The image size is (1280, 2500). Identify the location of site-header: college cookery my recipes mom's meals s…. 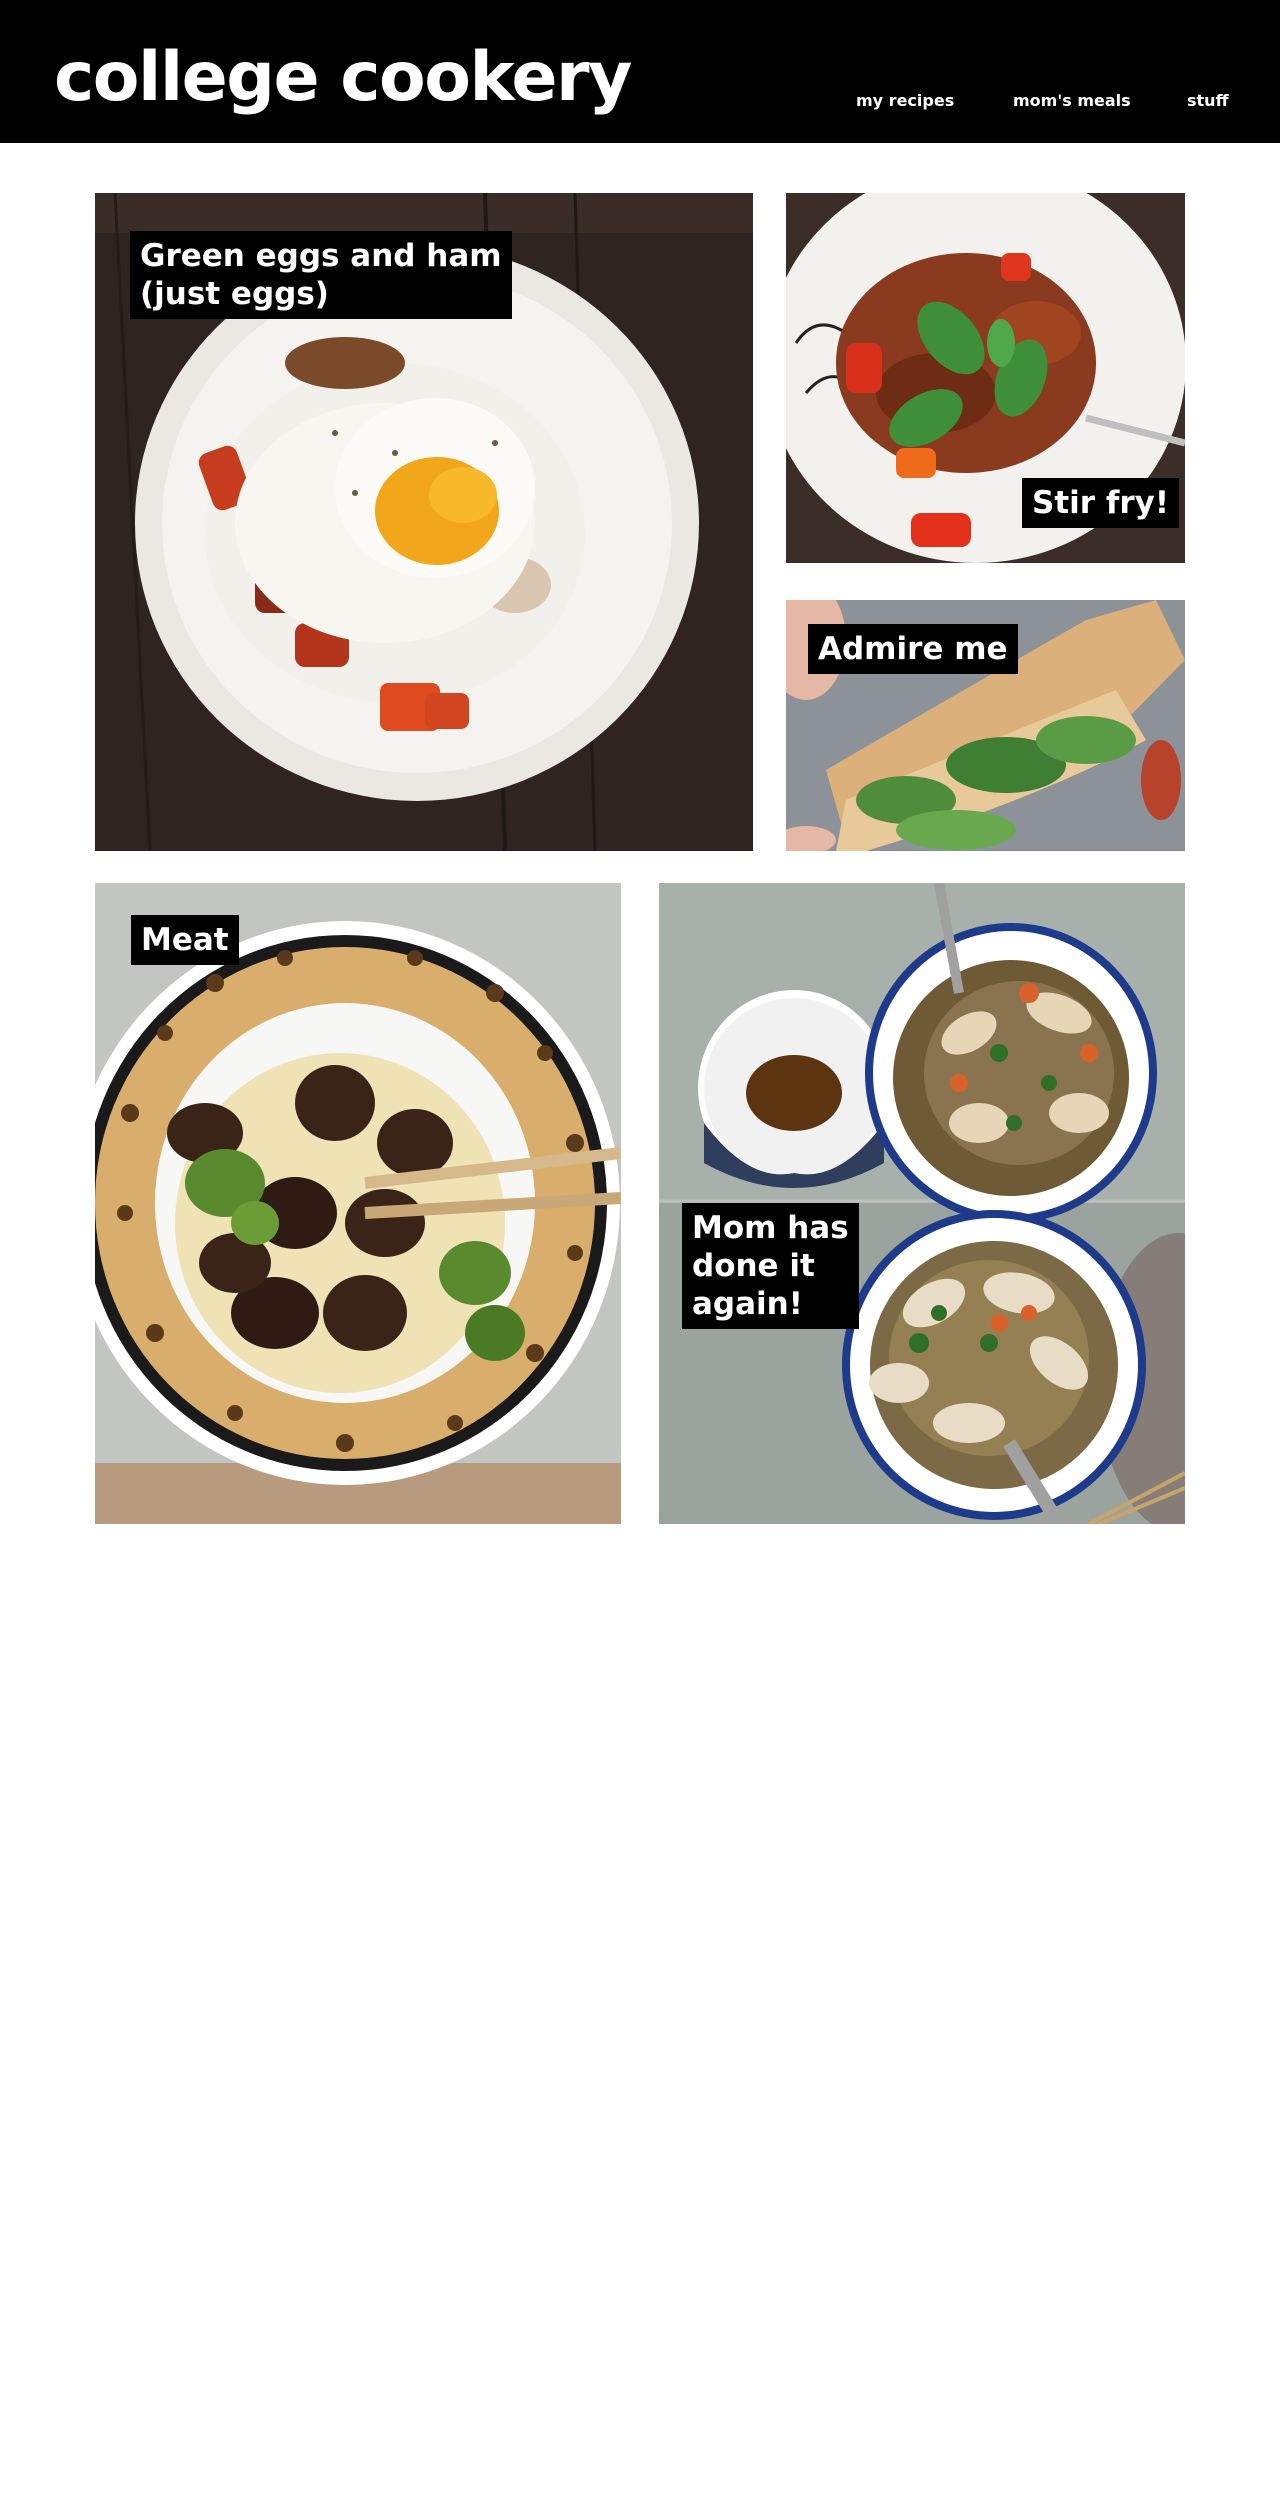
(640, 71).